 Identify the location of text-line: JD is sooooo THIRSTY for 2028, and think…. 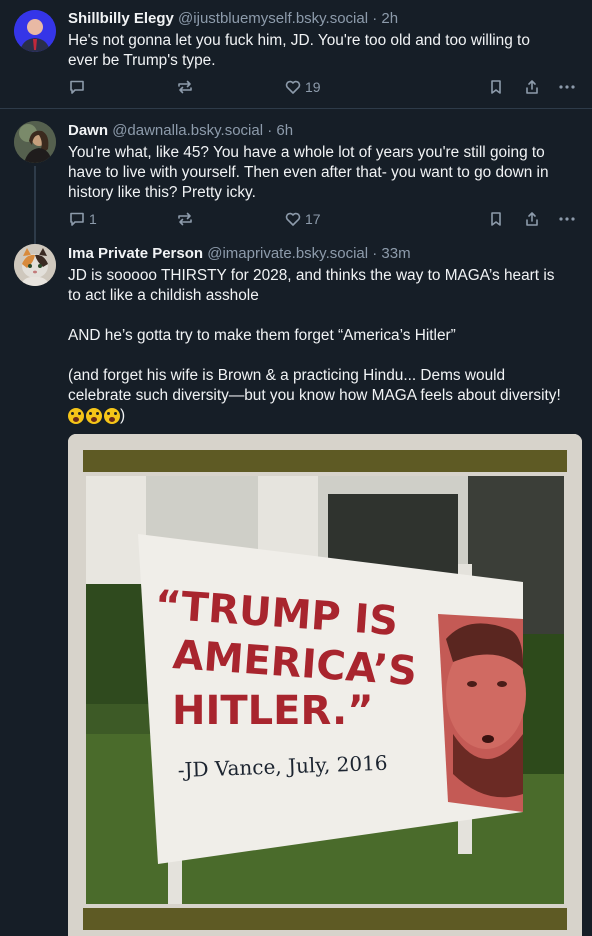
(311, 275).